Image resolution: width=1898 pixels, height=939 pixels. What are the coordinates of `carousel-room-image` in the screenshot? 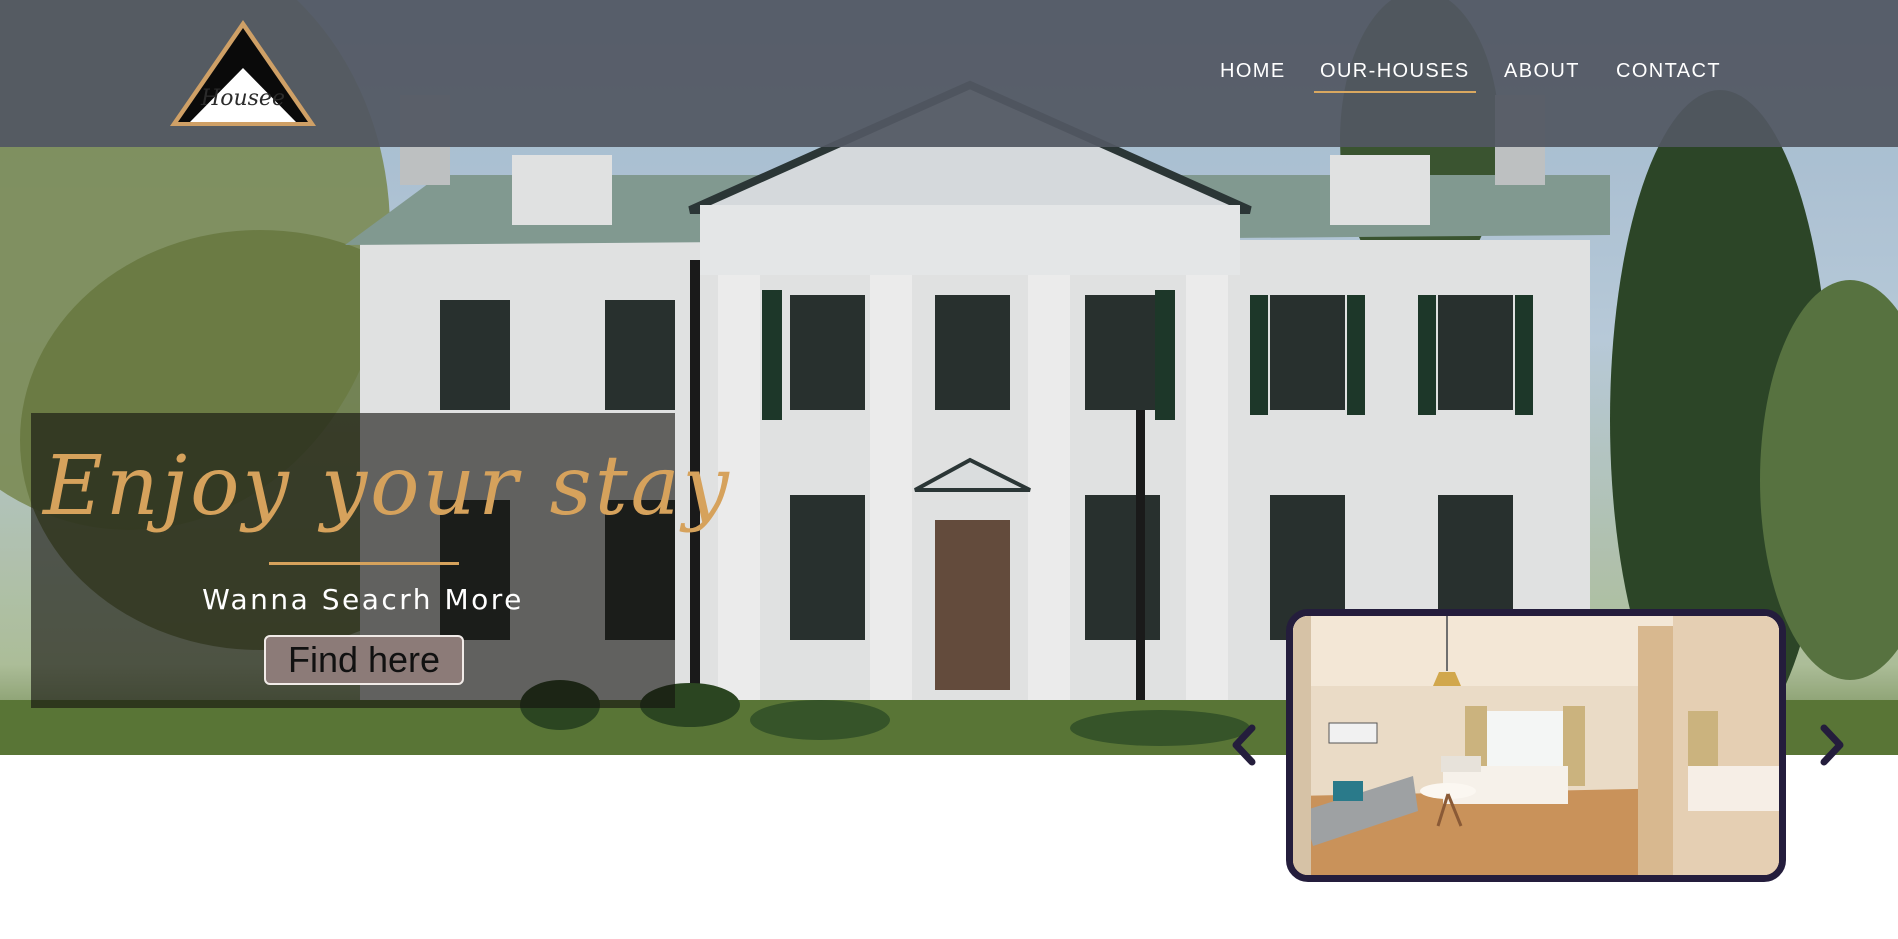 It's located at (1536, 745).